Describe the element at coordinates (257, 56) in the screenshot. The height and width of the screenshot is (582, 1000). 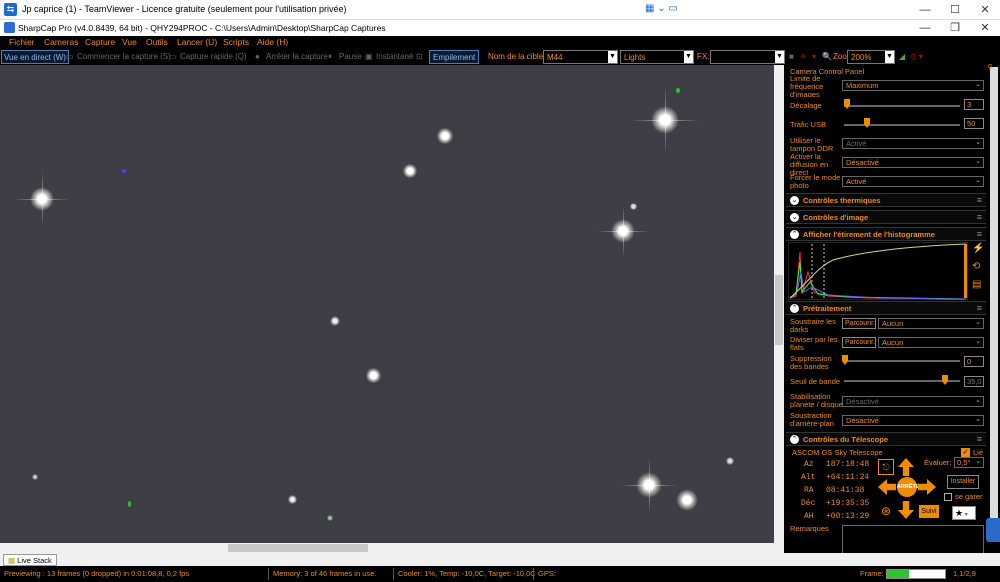
I see `stop-icon: ●` at that location.